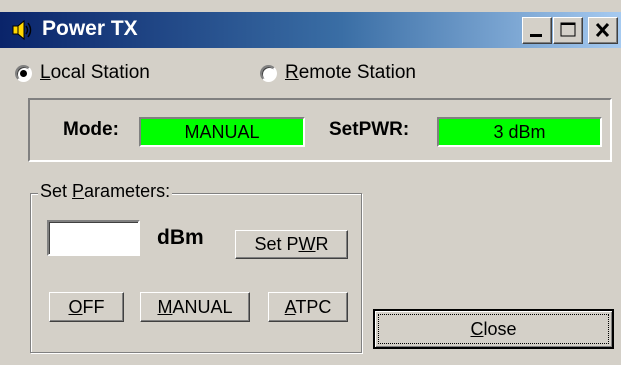 The image size is (621, 365). Describe the element at coordinates (180, 237) in the screenshot. I see `dbm-unit-label: dBm` at that location.